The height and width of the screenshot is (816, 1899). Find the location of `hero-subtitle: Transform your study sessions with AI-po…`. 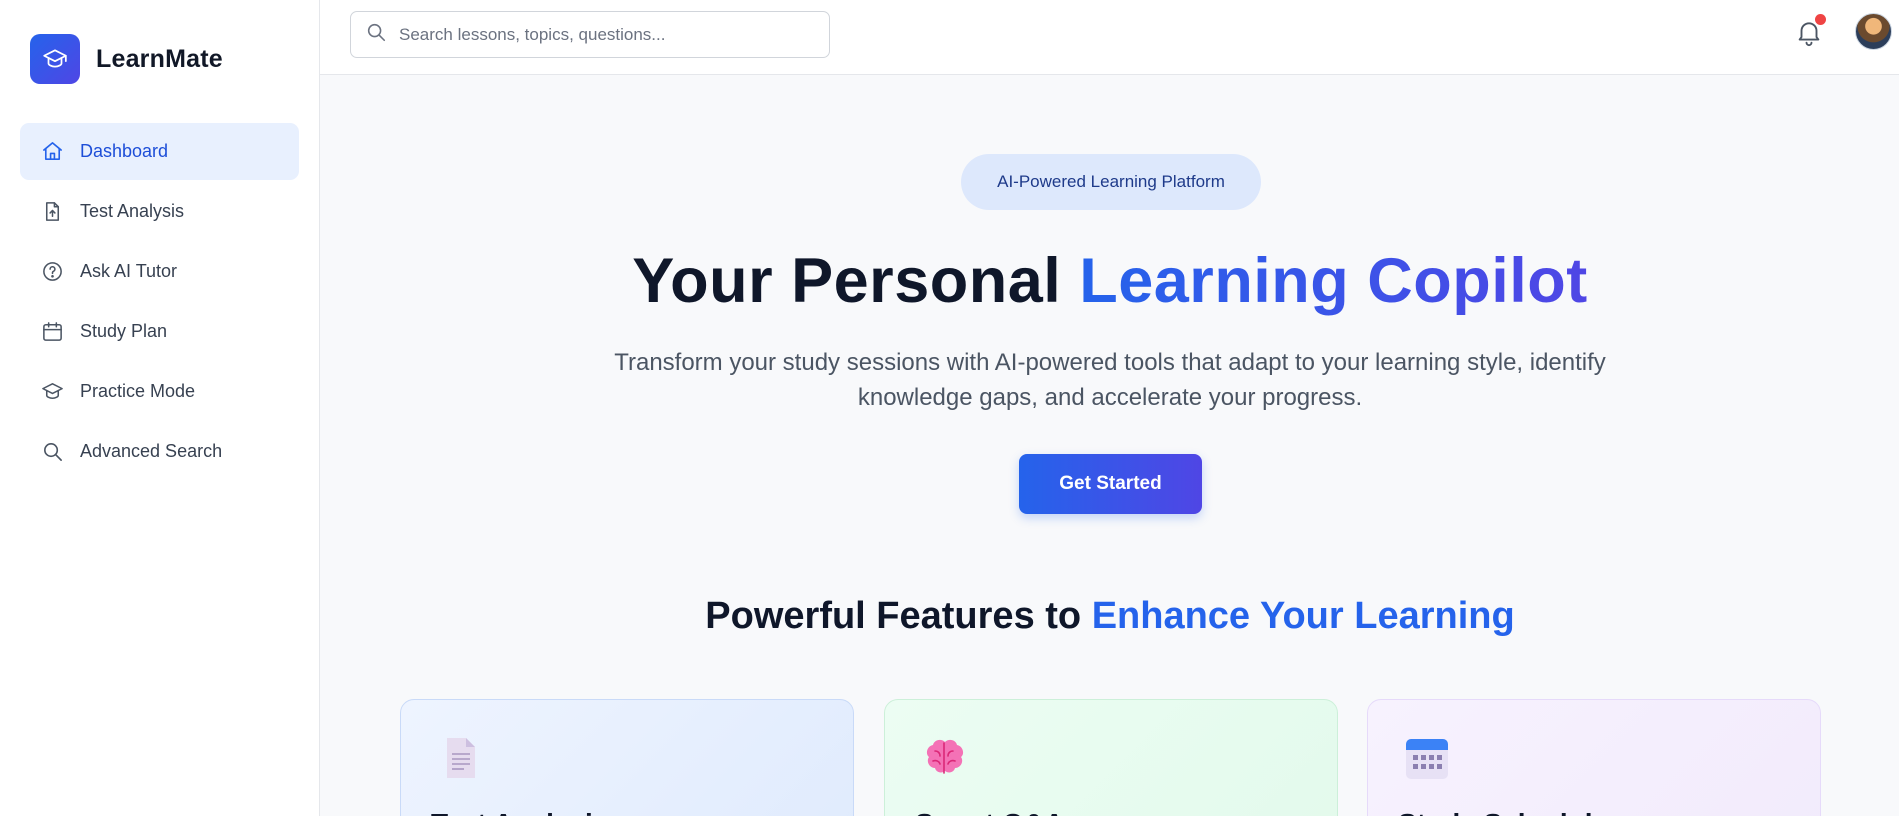

hero-subtitle: Transform your study sessions with AI-po… is located at coordinates (1110, 380).